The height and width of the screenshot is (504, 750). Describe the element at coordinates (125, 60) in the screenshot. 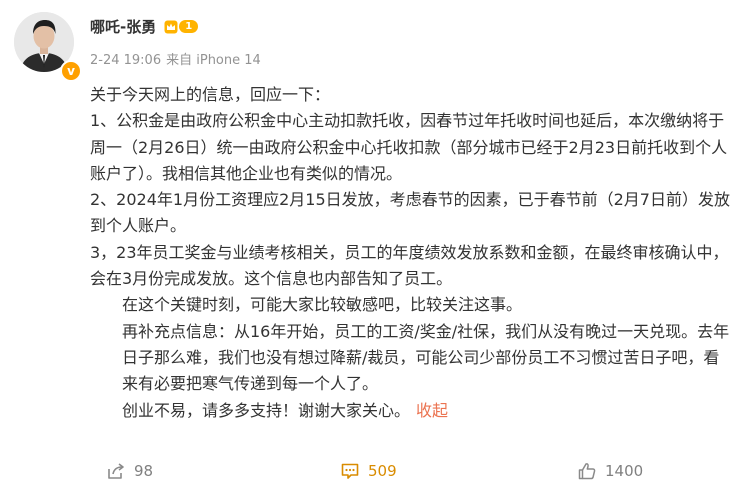

I see `post-time: 2-24 19:06` at that location.